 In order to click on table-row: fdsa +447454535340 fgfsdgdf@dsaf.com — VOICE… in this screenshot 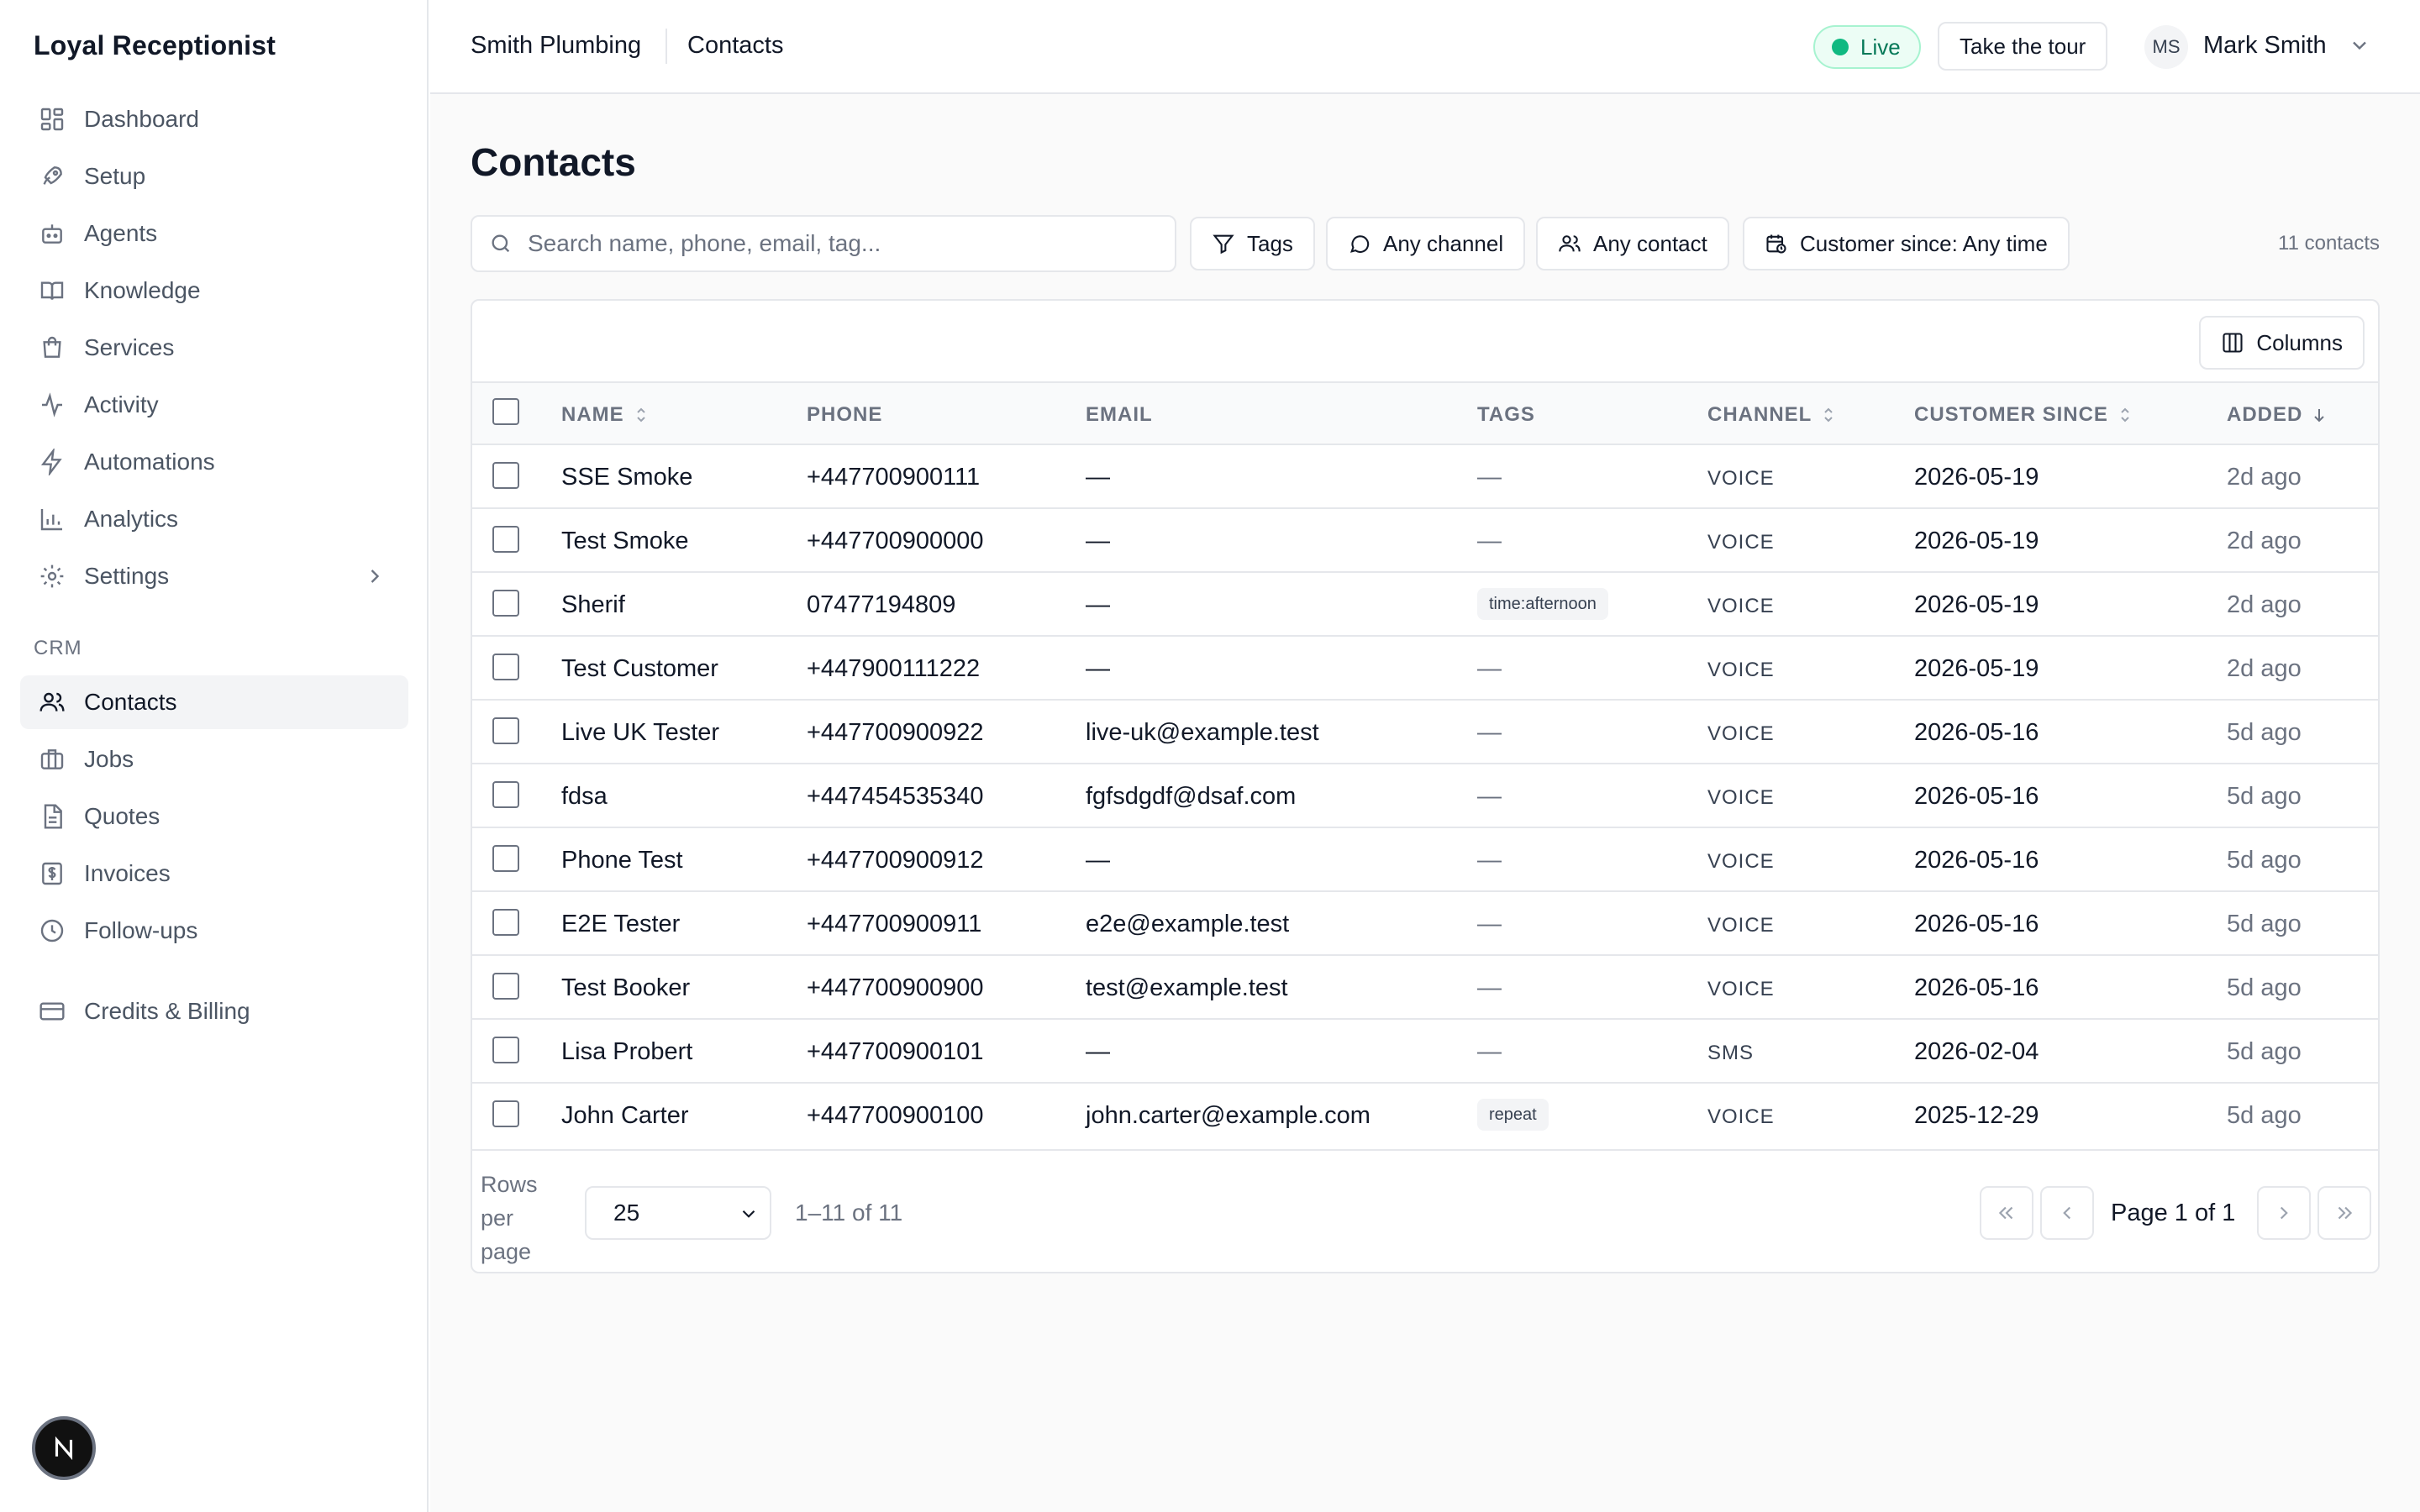, I will do `click(1425, 795)`.